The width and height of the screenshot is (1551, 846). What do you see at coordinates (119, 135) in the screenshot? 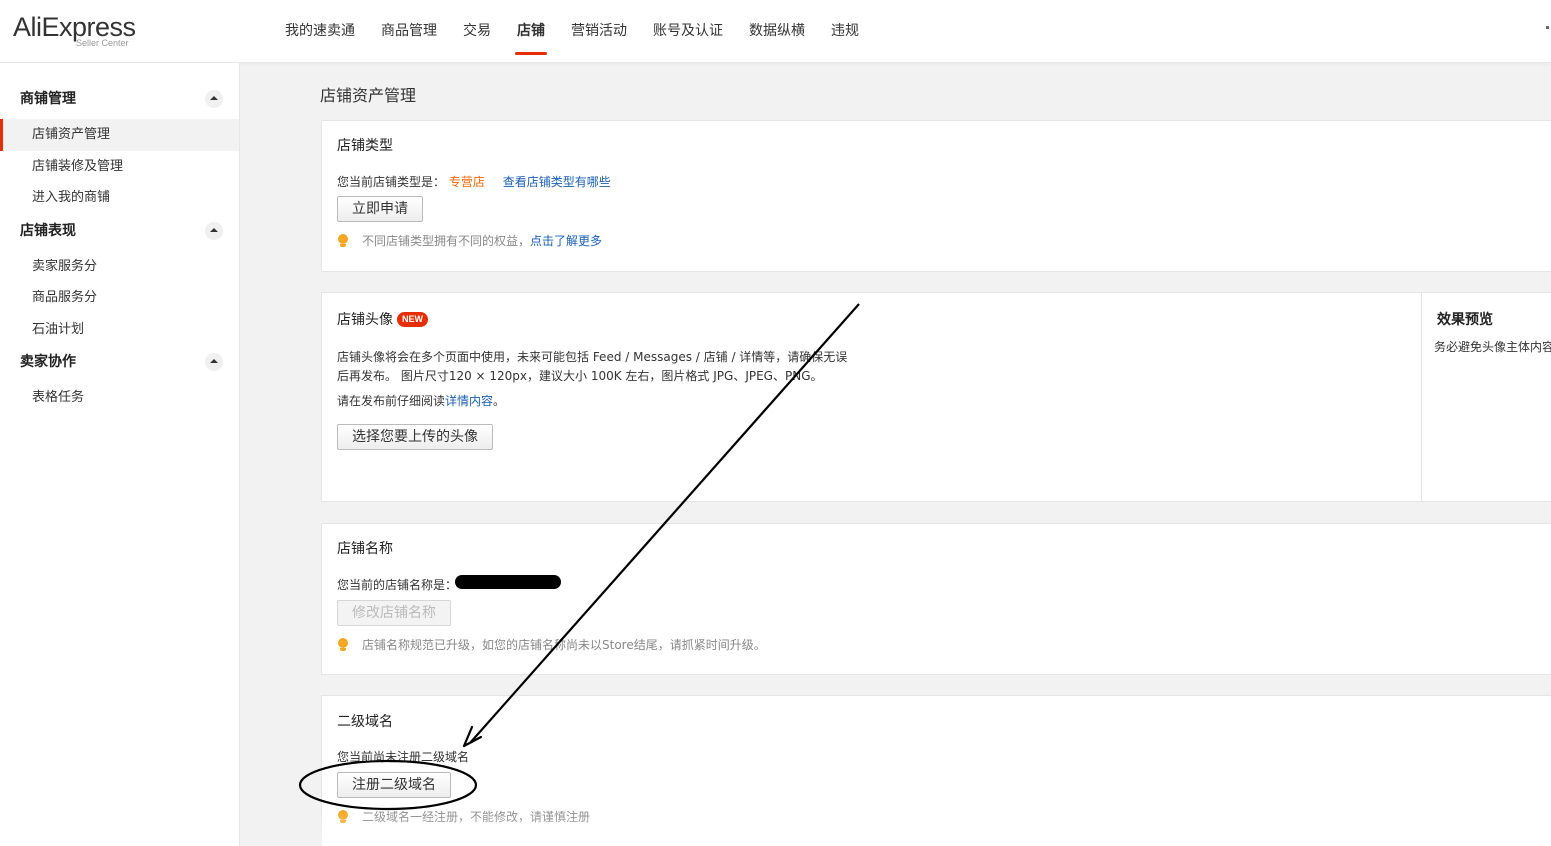
I see `sidebar-item-store-assets: 店铺资产管理` at bounding box center [119, 135].